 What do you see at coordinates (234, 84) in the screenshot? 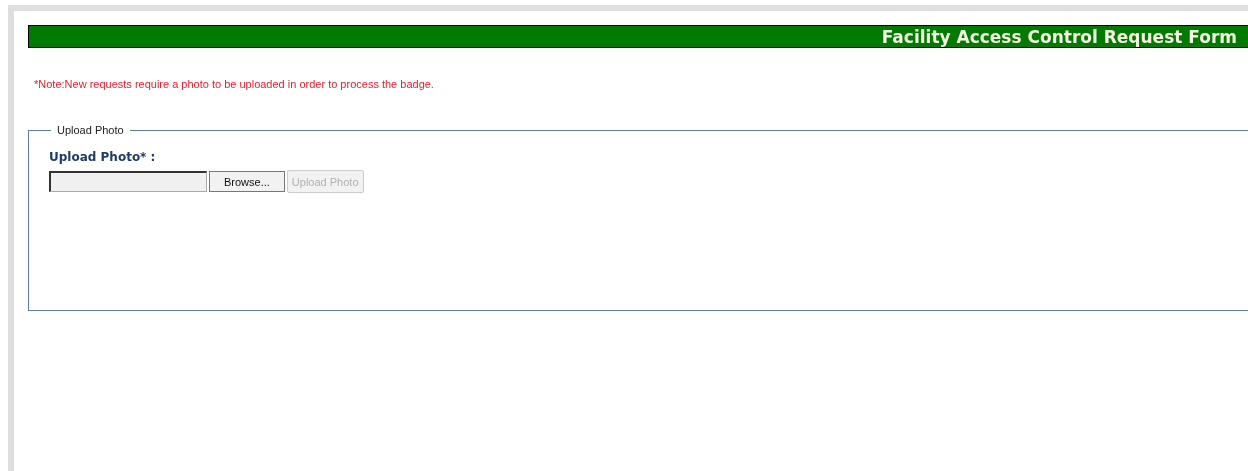
I see `note-text: *Note:New requests require a photo to be uploaded in order to process the badge.` at bounding box center [234, 84].